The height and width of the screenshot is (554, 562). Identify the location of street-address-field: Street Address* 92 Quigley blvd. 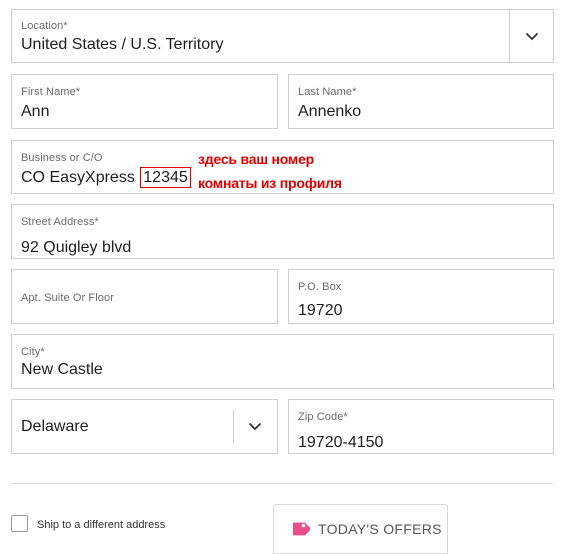
(282, 231).